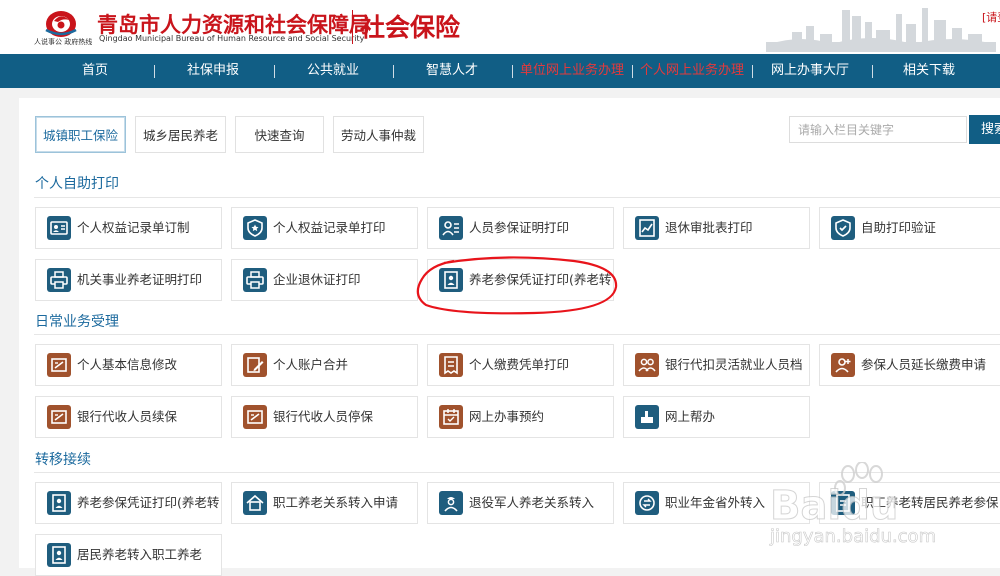 This screenshot has height=576, width=1000. Describe the element at coordinates (451, 228) in the screenshot. I see `person-list-icon` at that location.